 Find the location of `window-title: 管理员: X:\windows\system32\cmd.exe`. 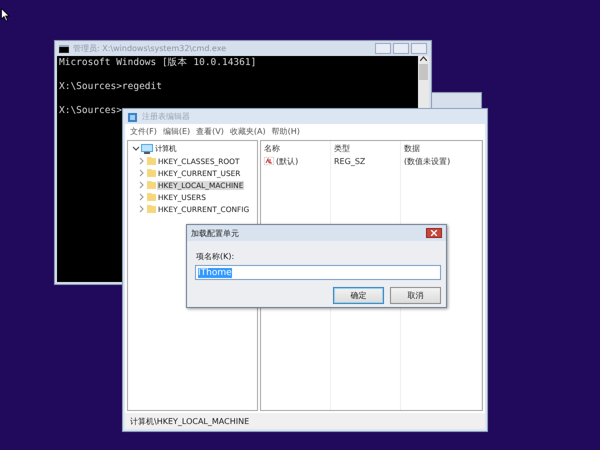

window-title: 管理员: X:\windows\system32\cmd.exe is located at coordinates (149, 48).